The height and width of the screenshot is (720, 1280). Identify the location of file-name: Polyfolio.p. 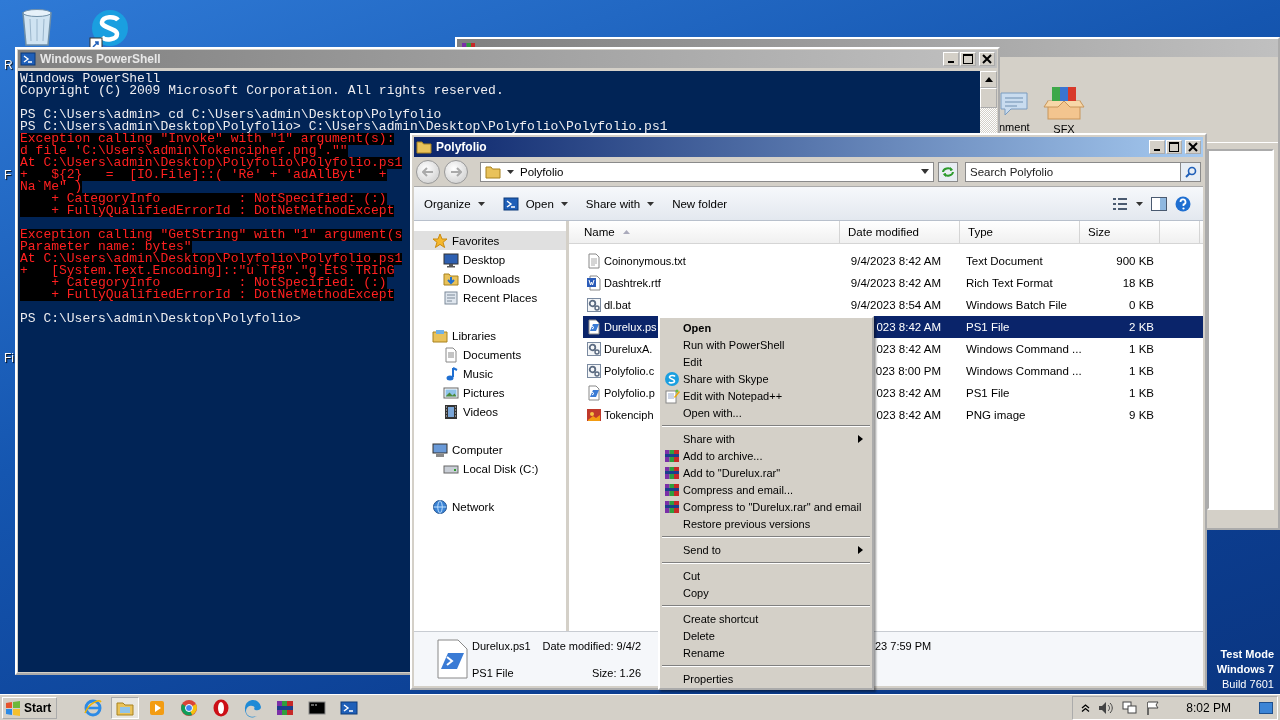
(629, 393).